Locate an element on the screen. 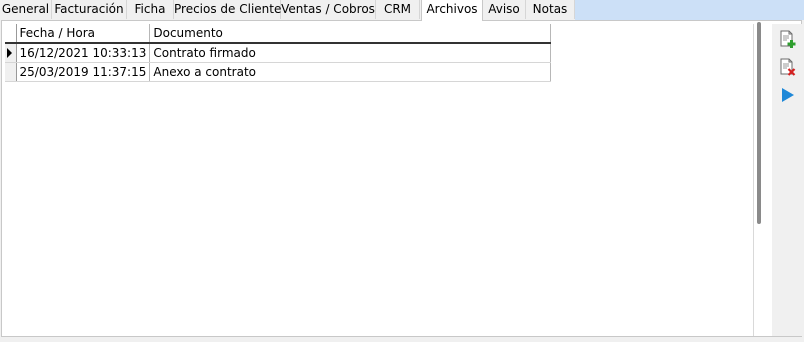 This screenshot has height=342, width=804. tab-general: General is located at coordinates (26, 9).